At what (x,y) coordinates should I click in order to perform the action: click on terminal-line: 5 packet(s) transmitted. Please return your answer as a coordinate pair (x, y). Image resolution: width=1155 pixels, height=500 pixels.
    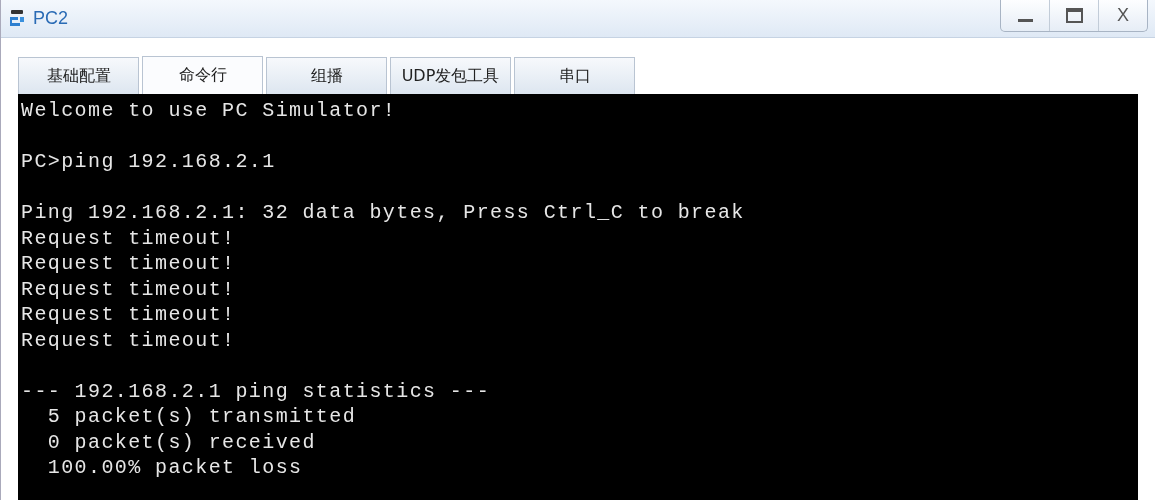
    Looking at the image, I should click on (202, 417).